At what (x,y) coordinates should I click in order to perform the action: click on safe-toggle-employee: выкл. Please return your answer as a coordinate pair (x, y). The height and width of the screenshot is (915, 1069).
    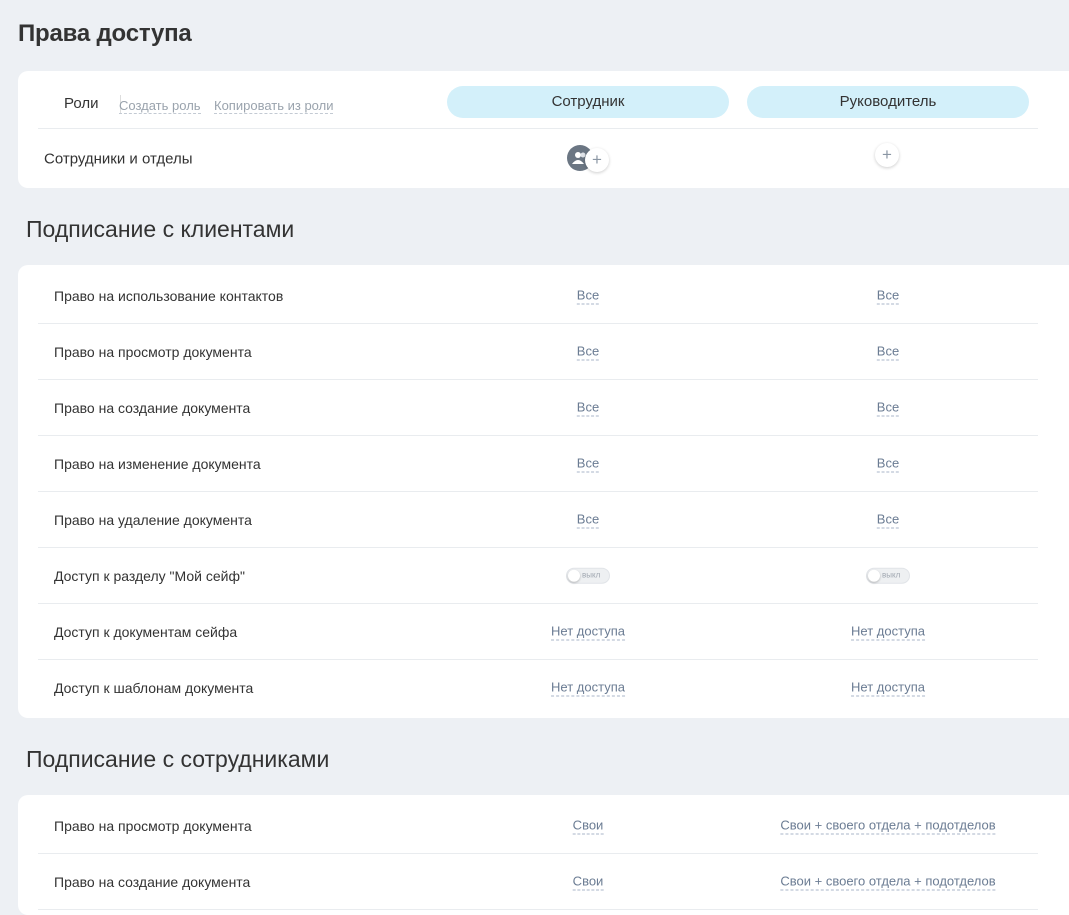
    Looking at the image, I should click on (588, 575).